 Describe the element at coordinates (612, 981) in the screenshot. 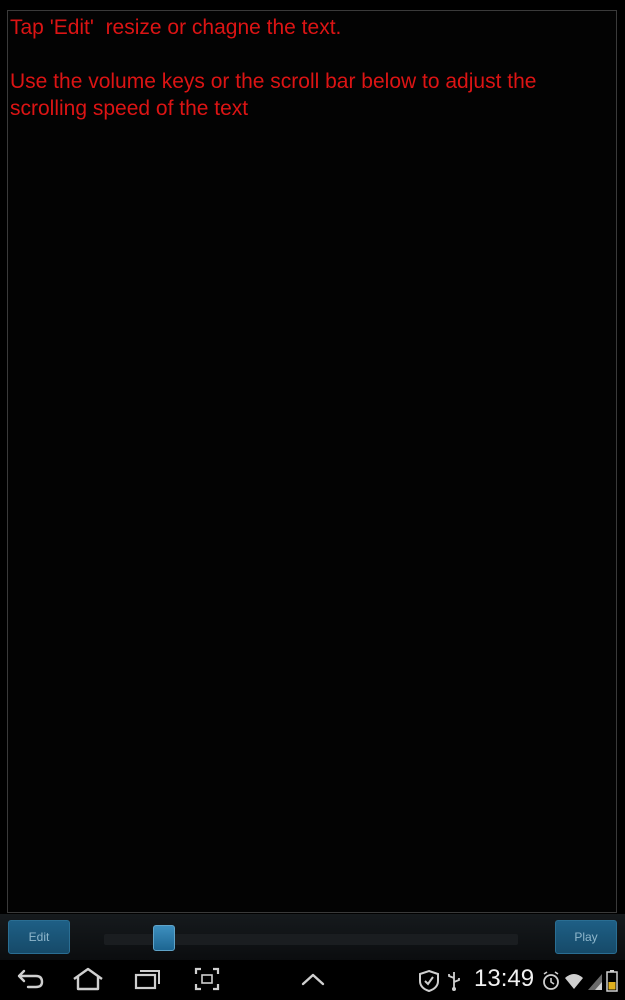

I see `battery-icon` at that location.